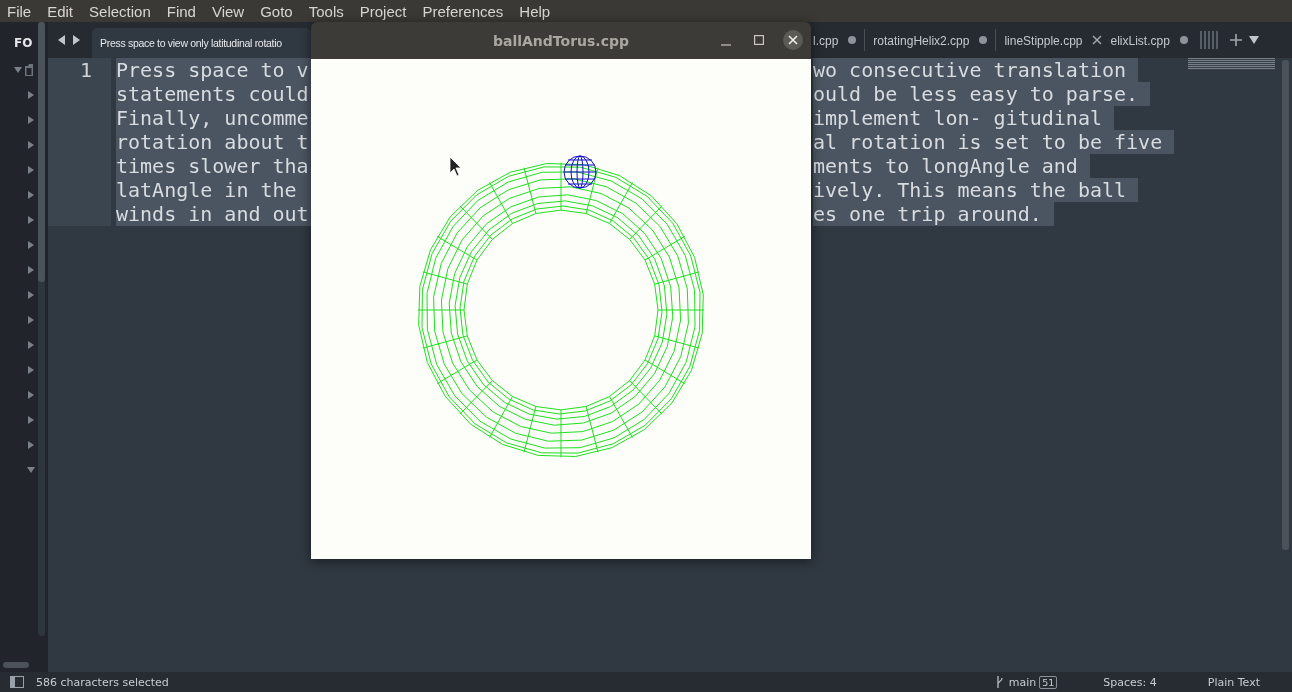 This screenshot has width=1292, height=692. Describe the element at coordinates (1209, 40) in the screenshot. I see `tab-overflow-icon` at that location.